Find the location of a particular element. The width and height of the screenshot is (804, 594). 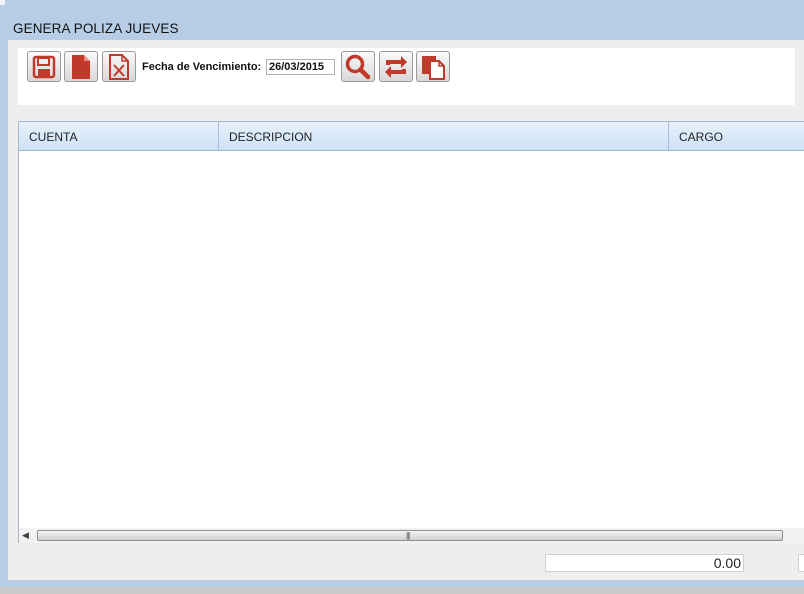

refresh-icon is located at coordinates (396, 66).